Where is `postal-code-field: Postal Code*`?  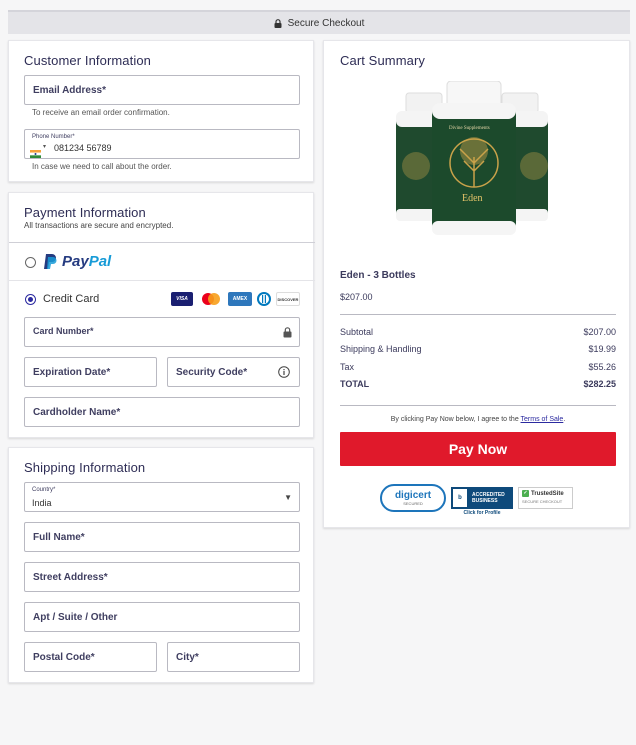
postal-code-field: Postal Code* is located at coordinates (90, 657).